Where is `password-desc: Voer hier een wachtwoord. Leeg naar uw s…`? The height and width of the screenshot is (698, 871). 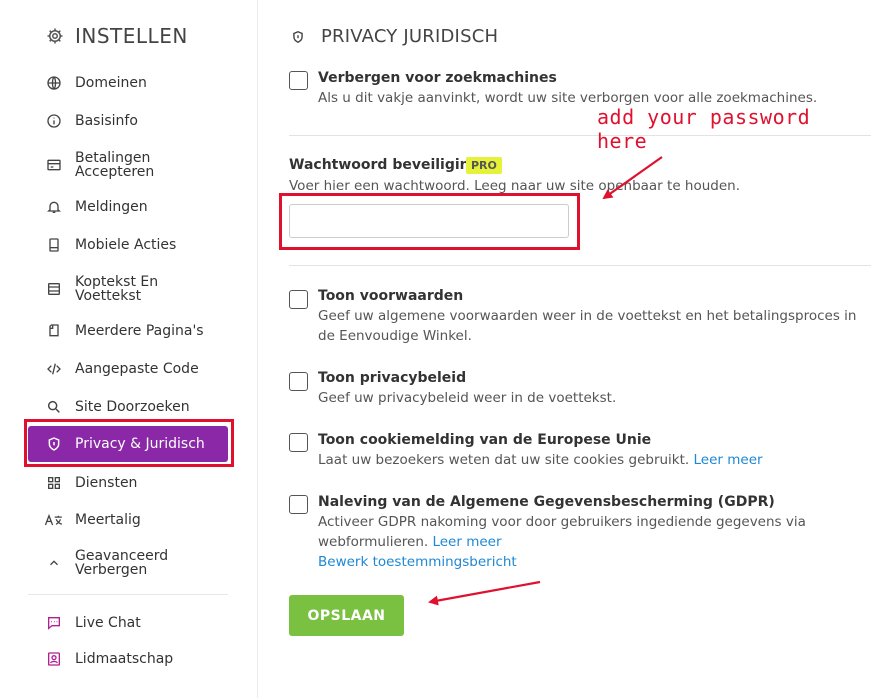
password-desc: Voer hier een wachtwoord. Leeg naar uw s… is located at coordinates (515, 186).